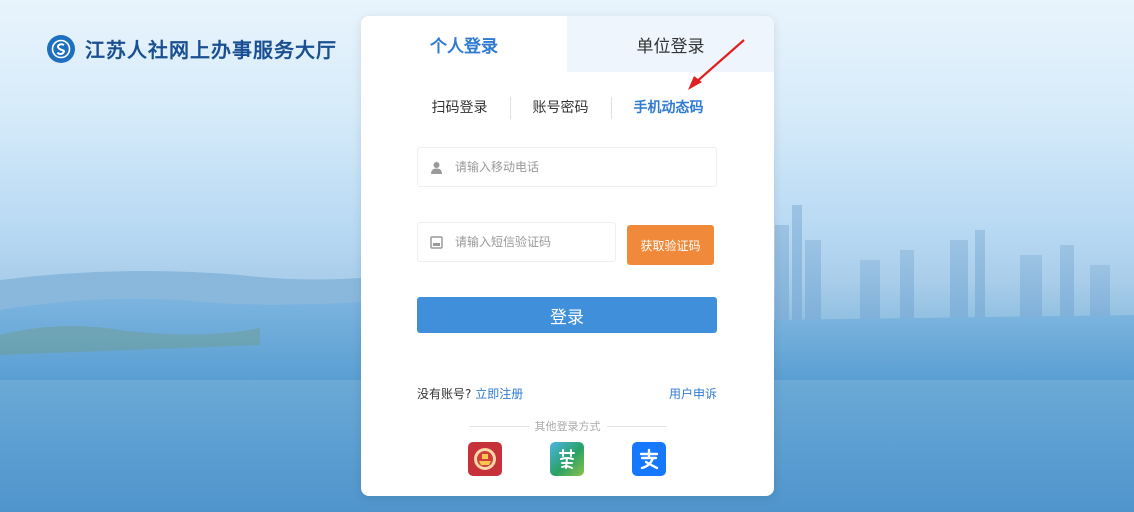  I want to click on subtab-phone-code: 手机动态码, so click(669, 108).